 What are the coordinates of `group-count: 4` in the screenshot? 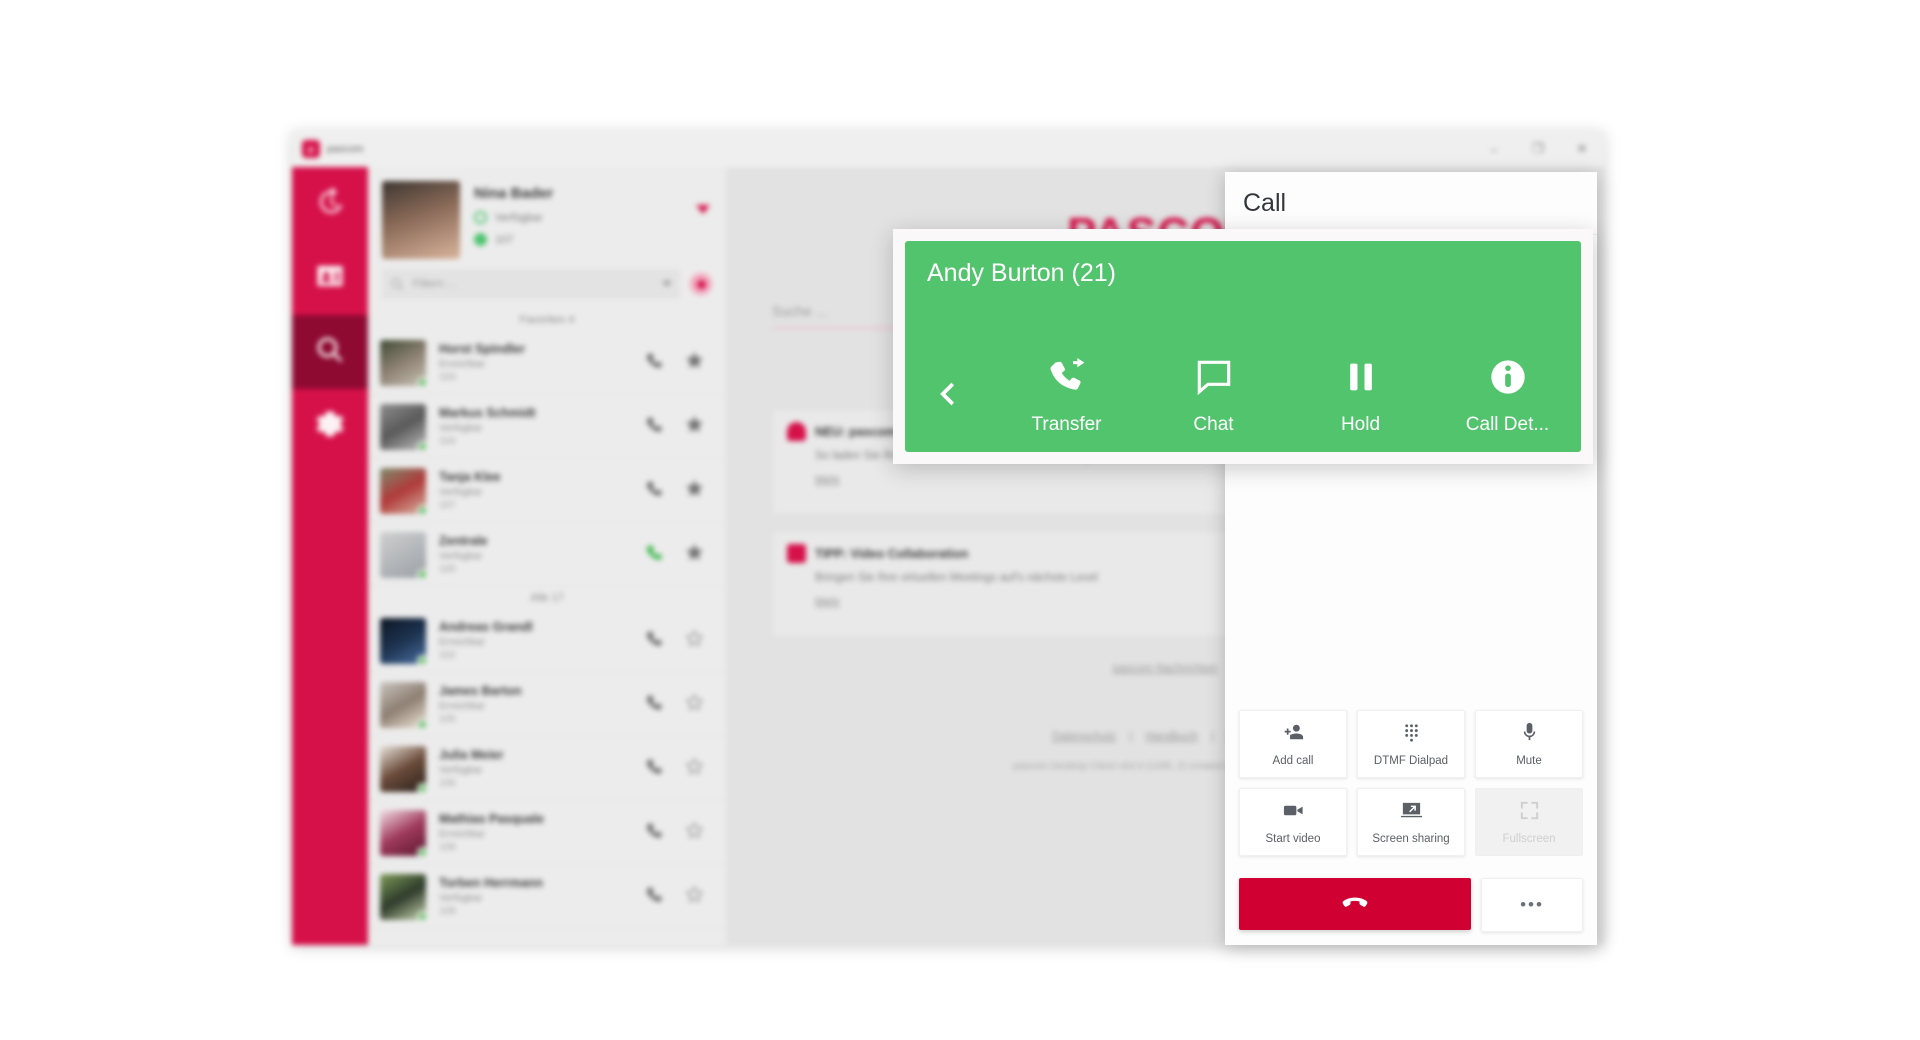 It's located at (571, 320).